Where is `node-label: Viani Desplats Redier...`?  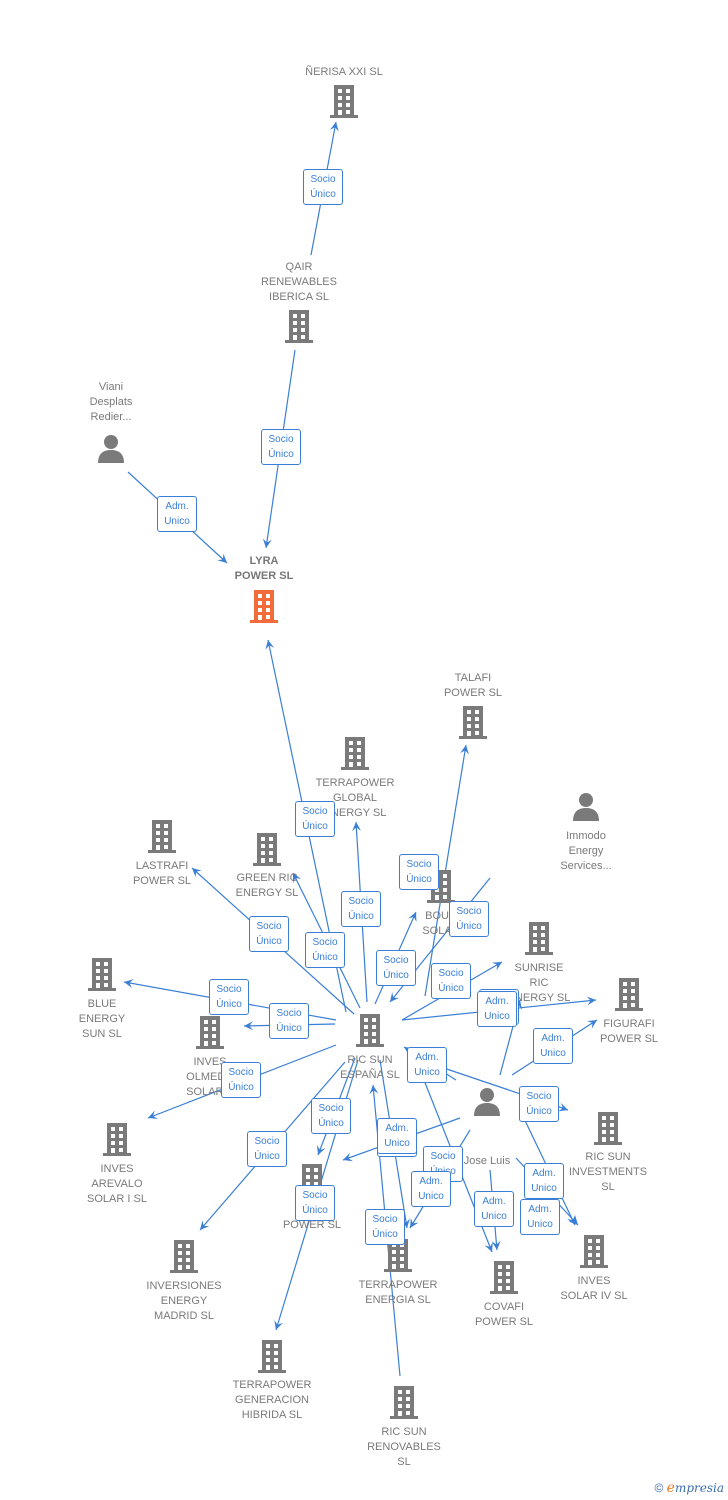 node-label: Viani Desplats Redier... is located at coordinates (111, 402).